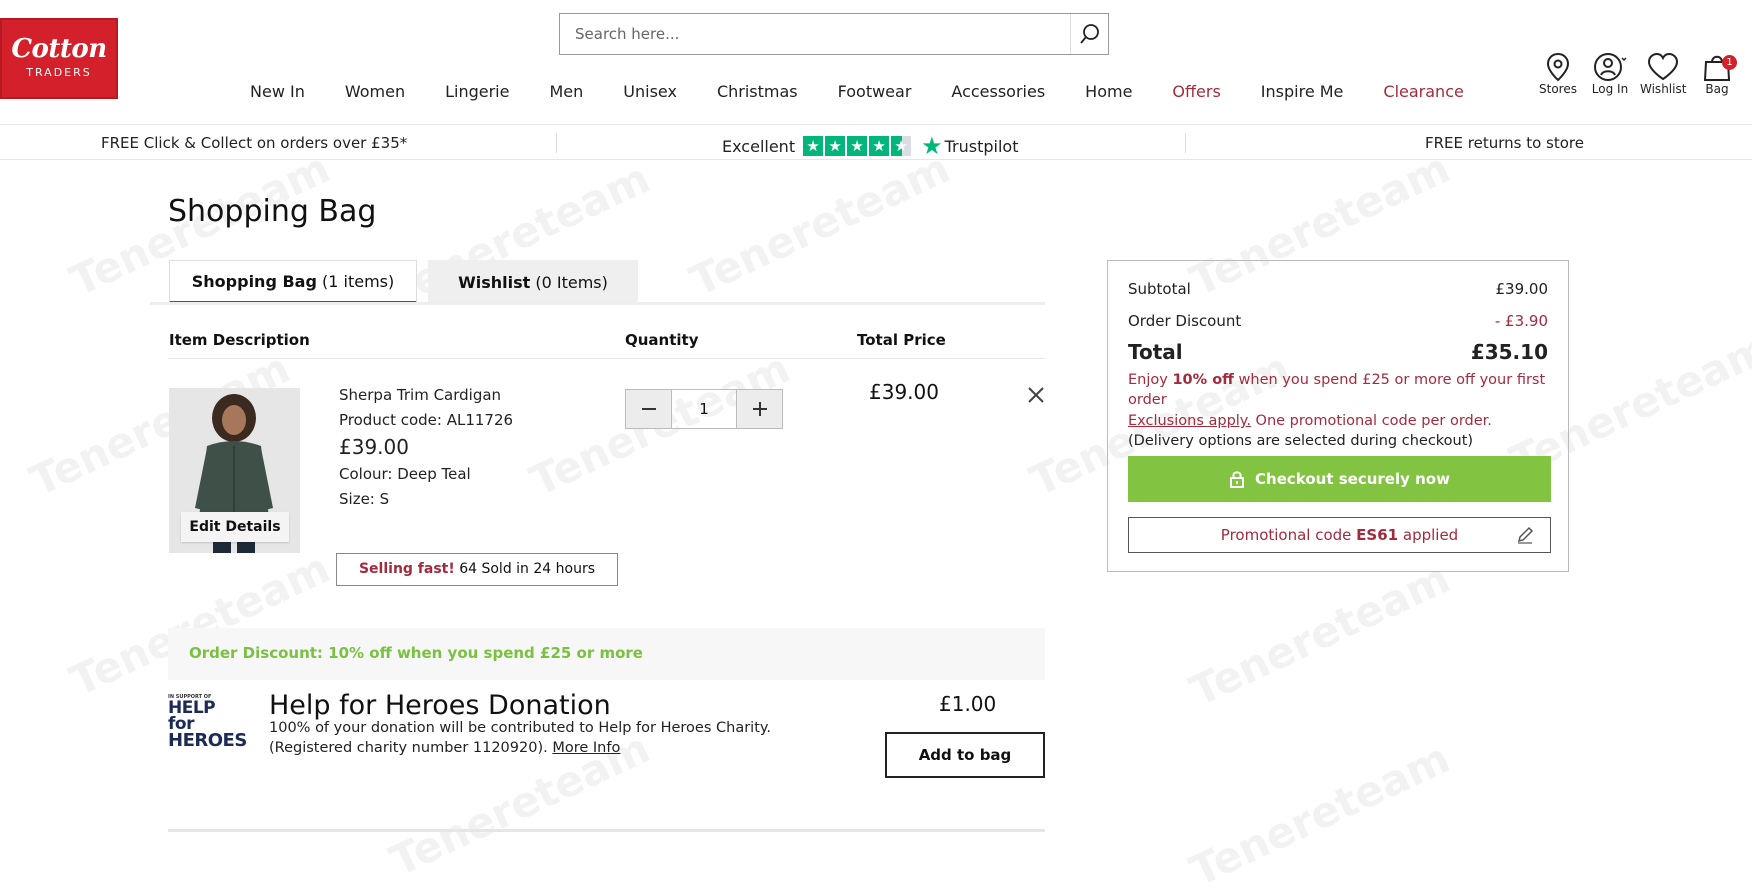  What do you see at coordinates (650, 93) in the screenshot?
I see `nav-item-unisex: Unisex` at bounding box center [650, 93].